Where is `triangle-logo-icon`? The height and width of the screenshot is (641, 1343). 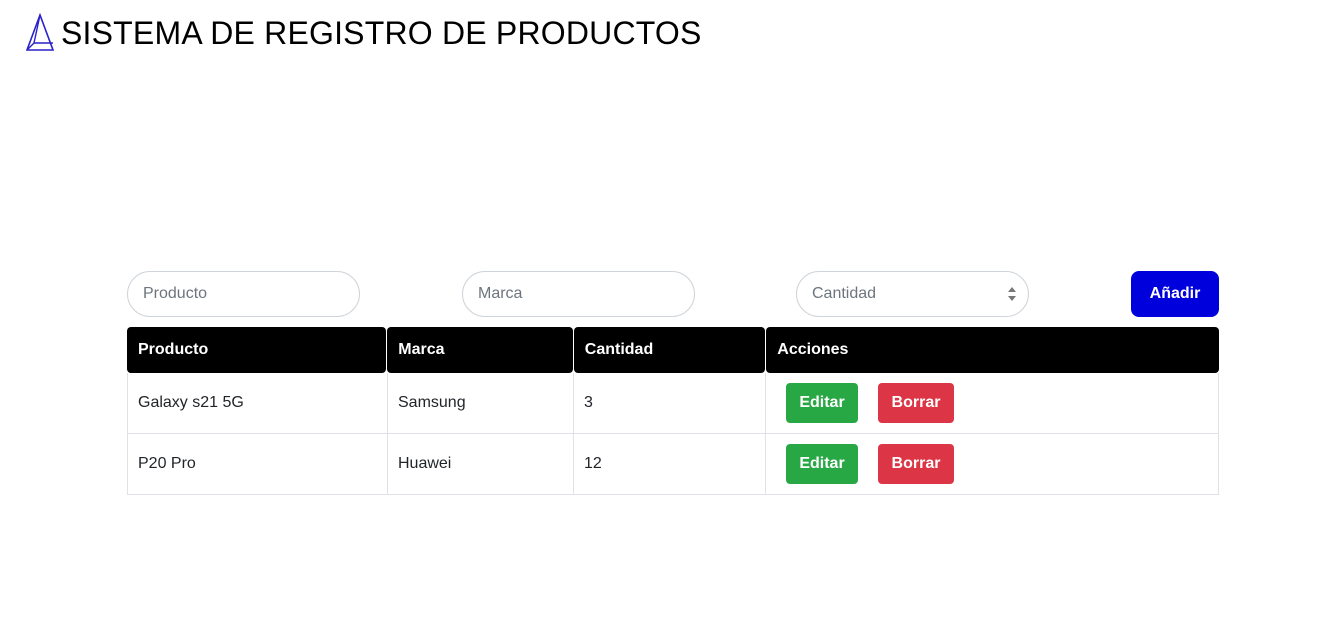
triangle-logo-icon is located at coordinates (40, 32).